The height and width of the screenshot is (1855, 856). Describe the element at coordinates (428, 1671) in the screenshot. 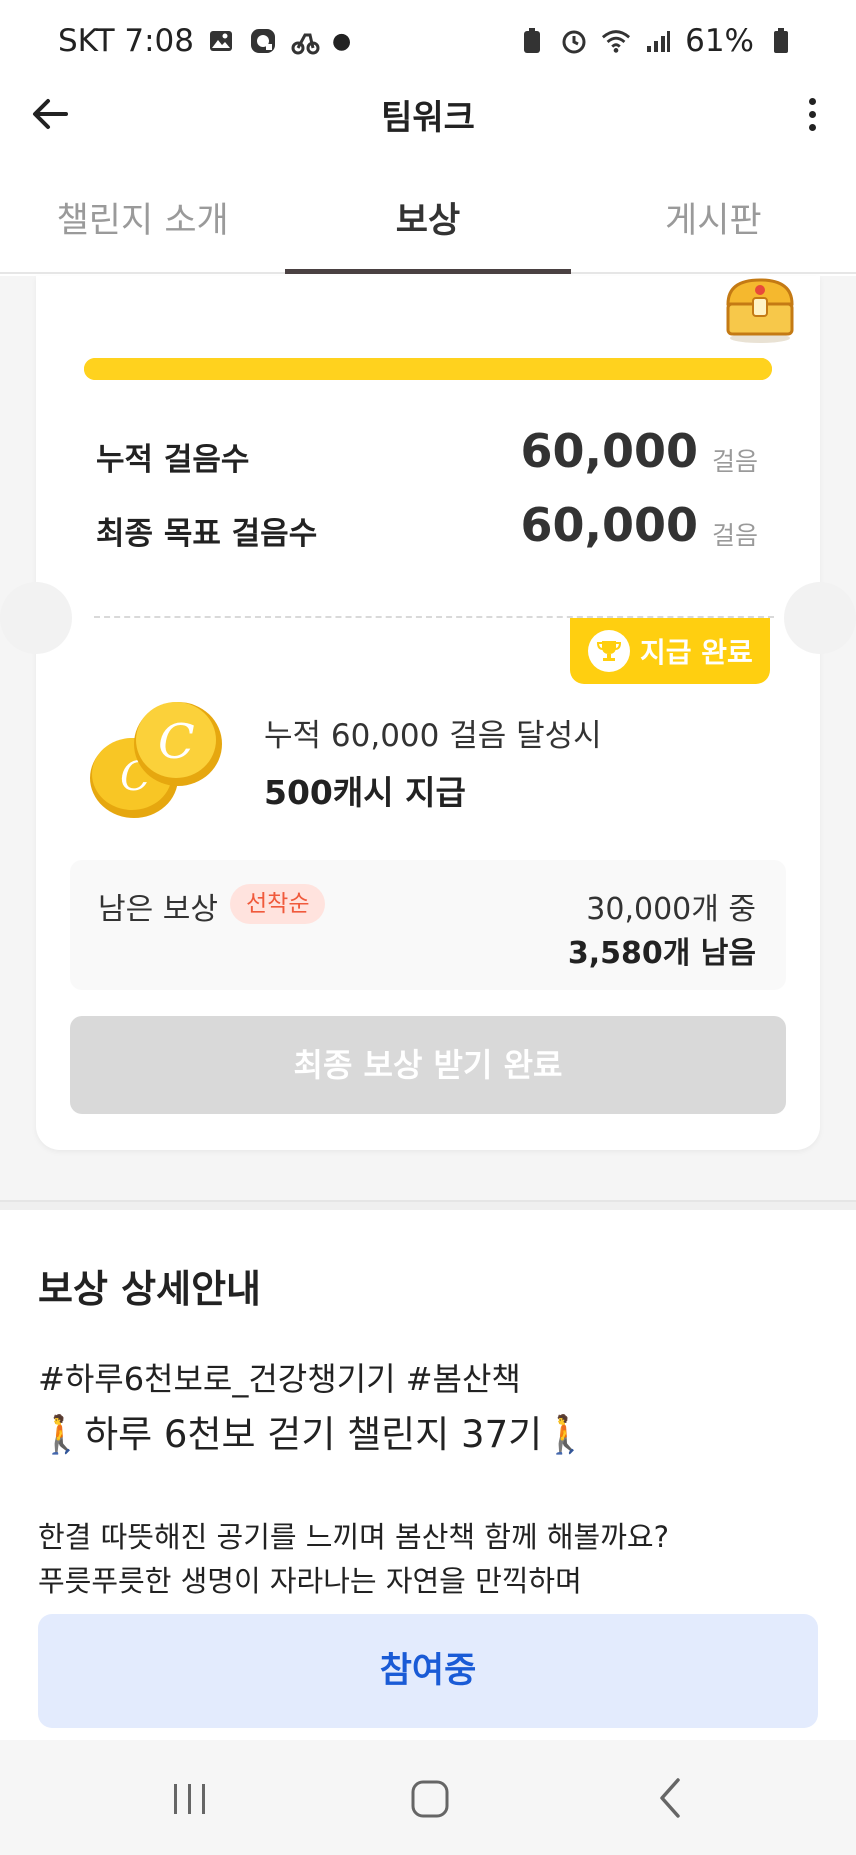

I see `participating-button: 참여중` at that location.